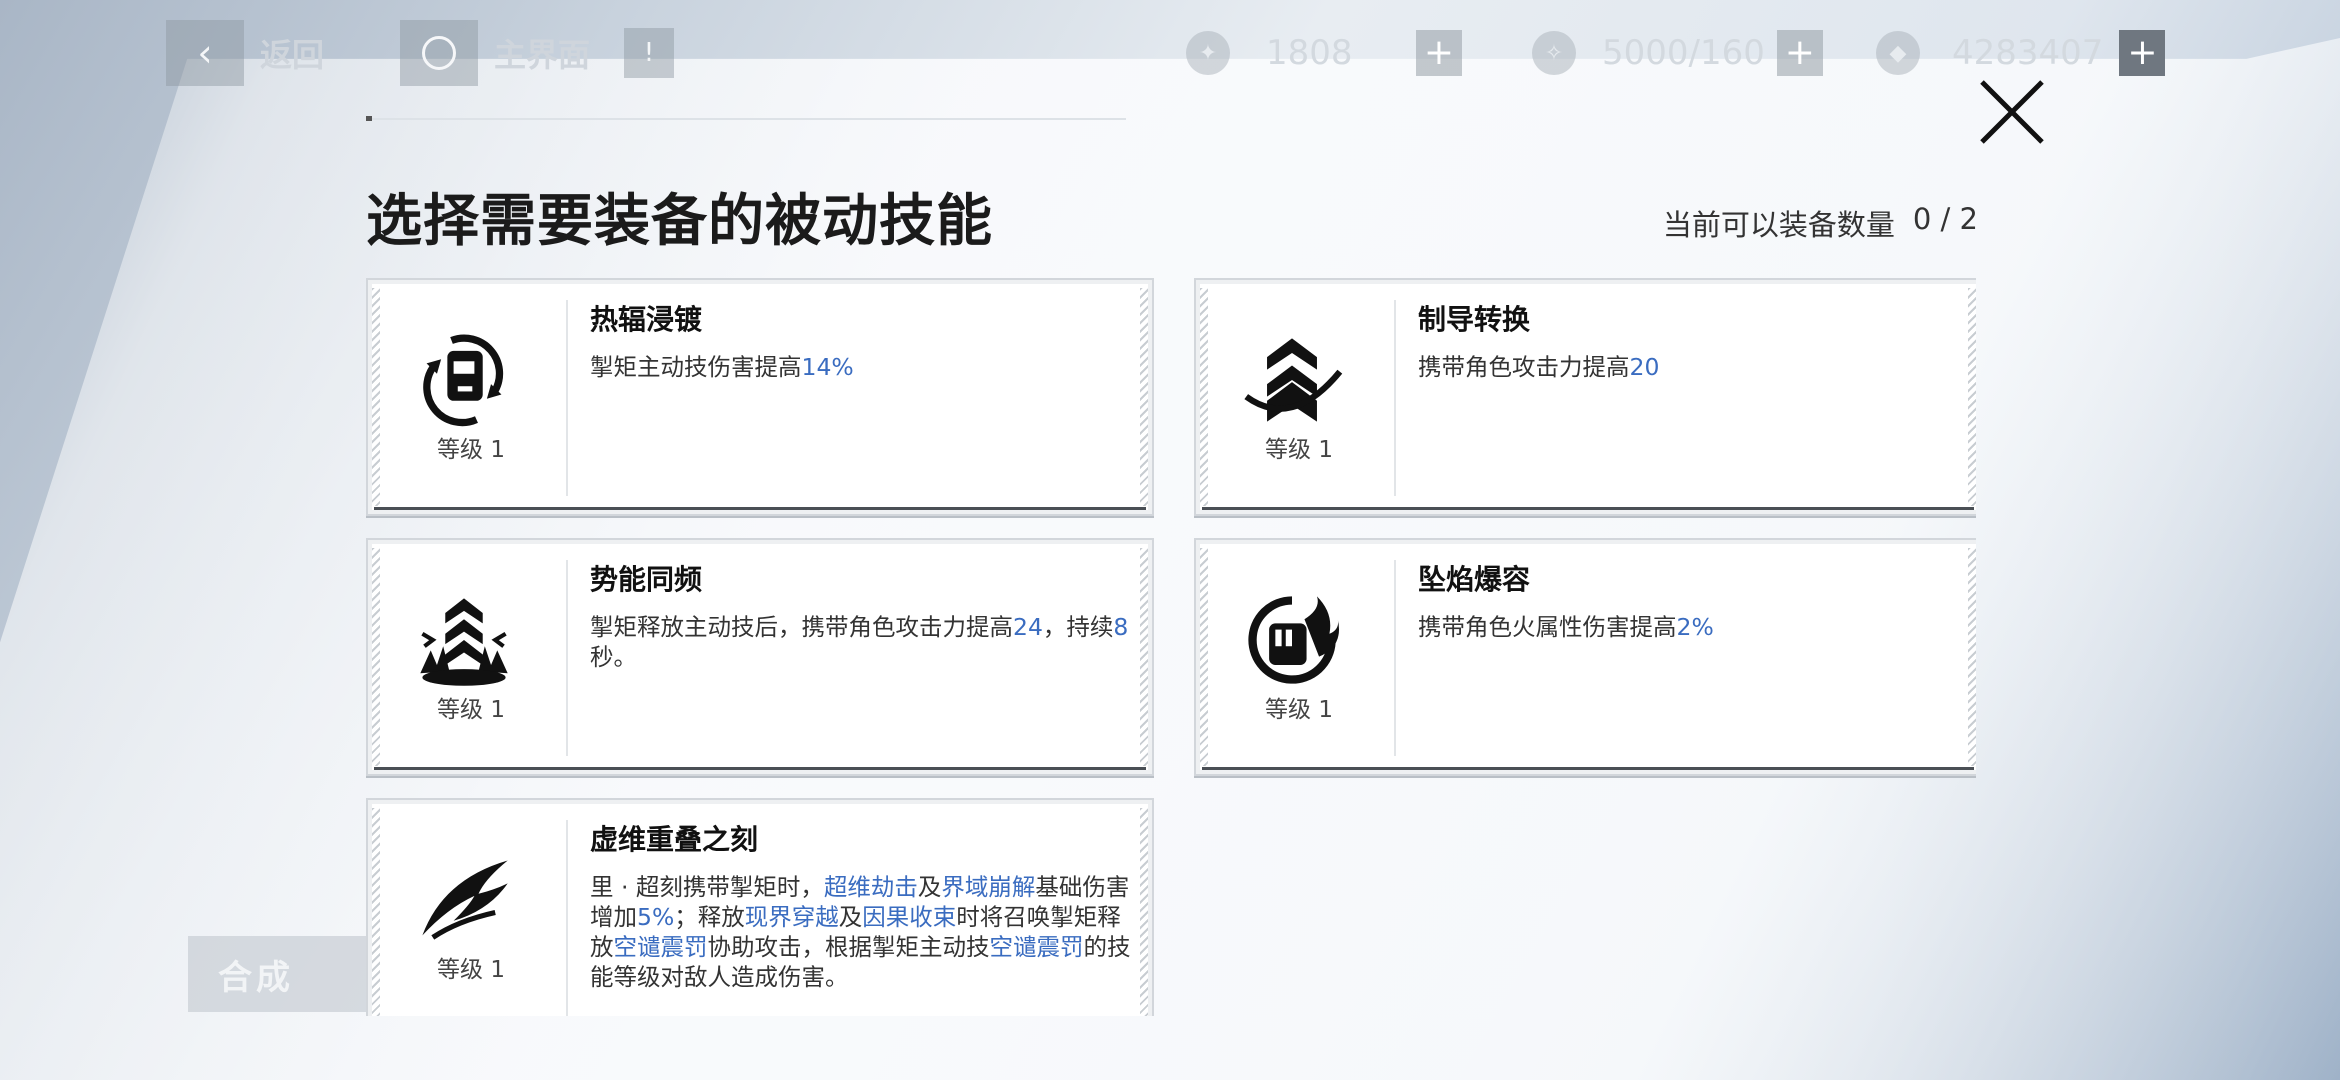 The width and height of the screenshot is (2340, 1080). What do you see at coordinates (205, 53) in the screenshot?
I see `back-arrow-icon: ‹` at bounding box center [205, 53].